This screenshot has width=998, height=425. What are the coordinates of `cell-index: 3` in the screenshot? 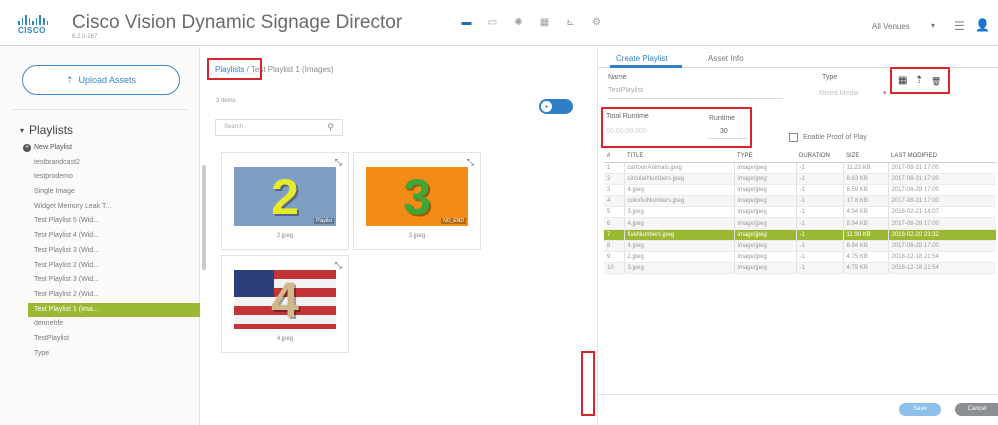 It's located at (614, 190).